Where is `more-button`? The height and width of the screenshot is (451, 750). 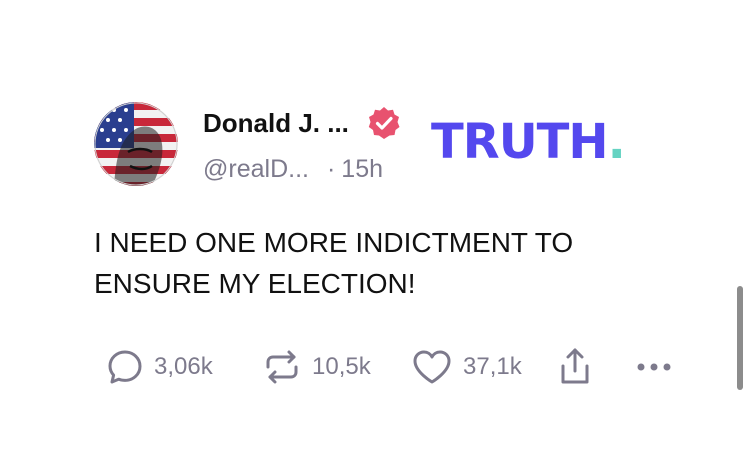
more-button is located at coordinates (655, 367).